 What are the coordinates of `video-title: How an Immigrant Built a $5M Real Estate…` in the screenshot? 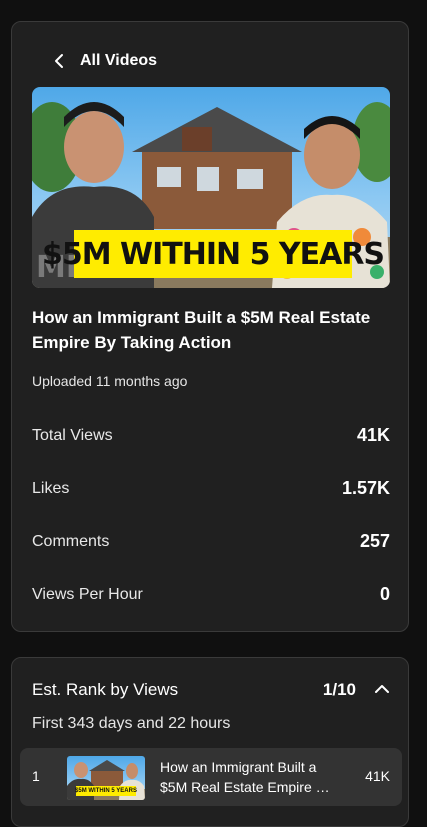 It's located at (201, 330).